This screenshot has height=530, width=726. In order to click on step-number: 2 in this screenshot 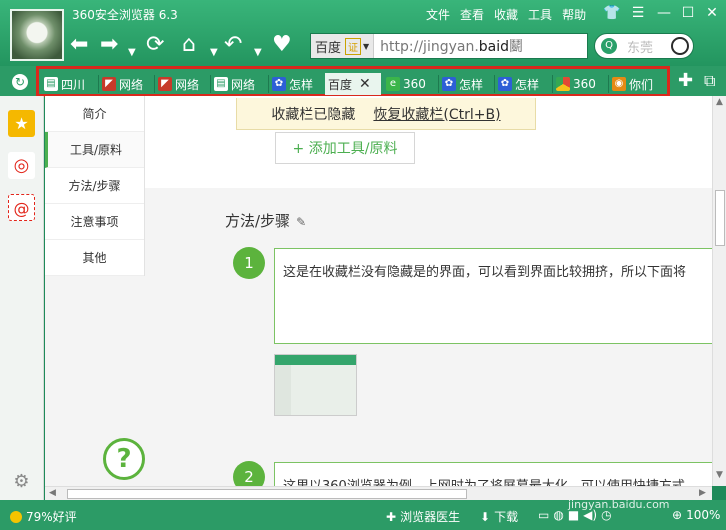, I will do `click(249, 473)`.